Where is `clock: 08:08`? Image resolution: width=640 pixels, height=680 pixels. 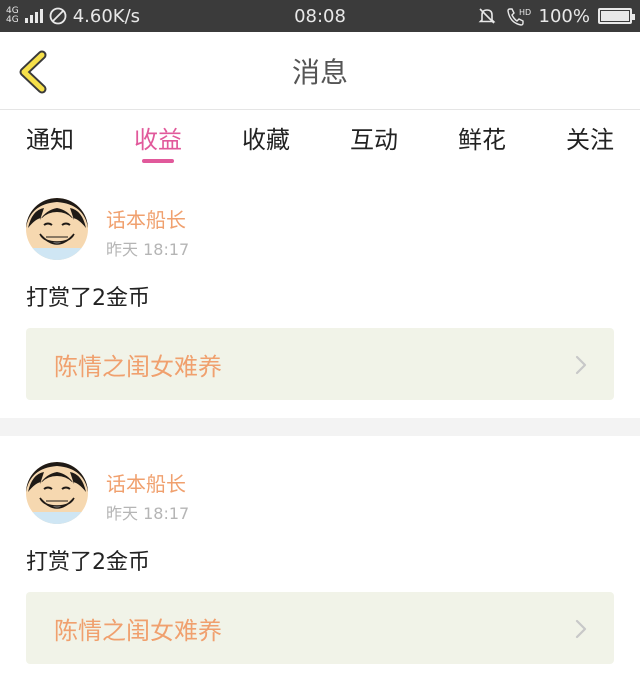 clock: 08:08 is located at coordinates (320, 16).